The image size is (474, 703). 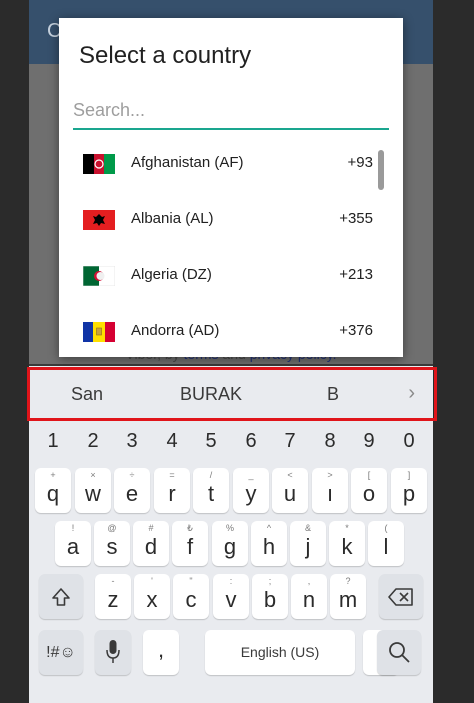 What do you see at coordinates (409, 475) in the screenshot?
I see `key-hint: ]` at bounding box center [409, 475].